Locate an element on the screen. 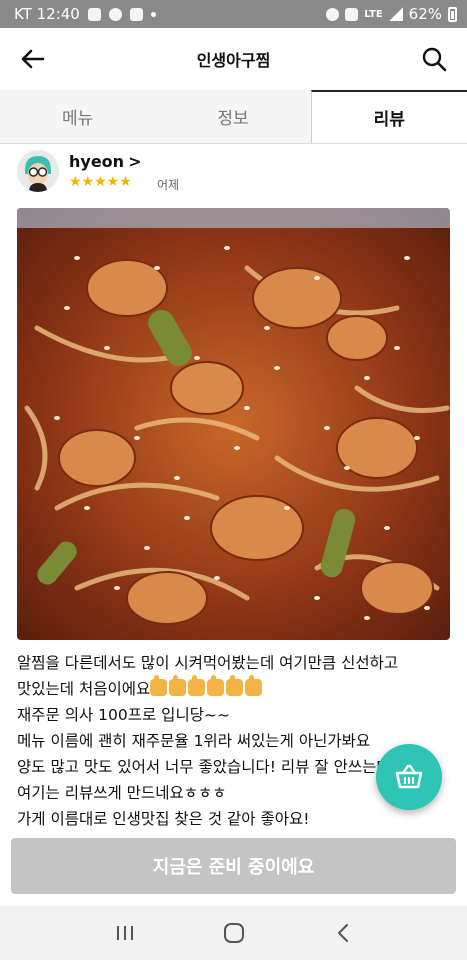  arrow-left-icon is located at coordinates (33, 59).